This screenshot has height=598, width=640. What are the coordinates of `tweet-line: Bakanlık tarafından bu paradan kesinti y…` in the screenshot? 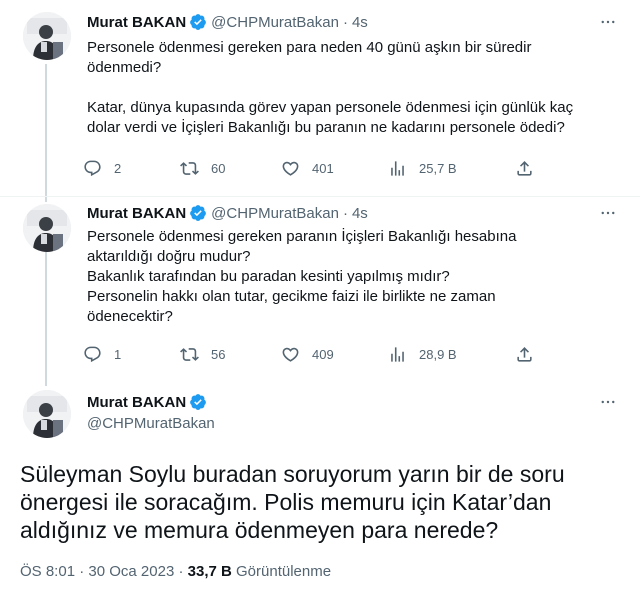 It's located at (268, 276).